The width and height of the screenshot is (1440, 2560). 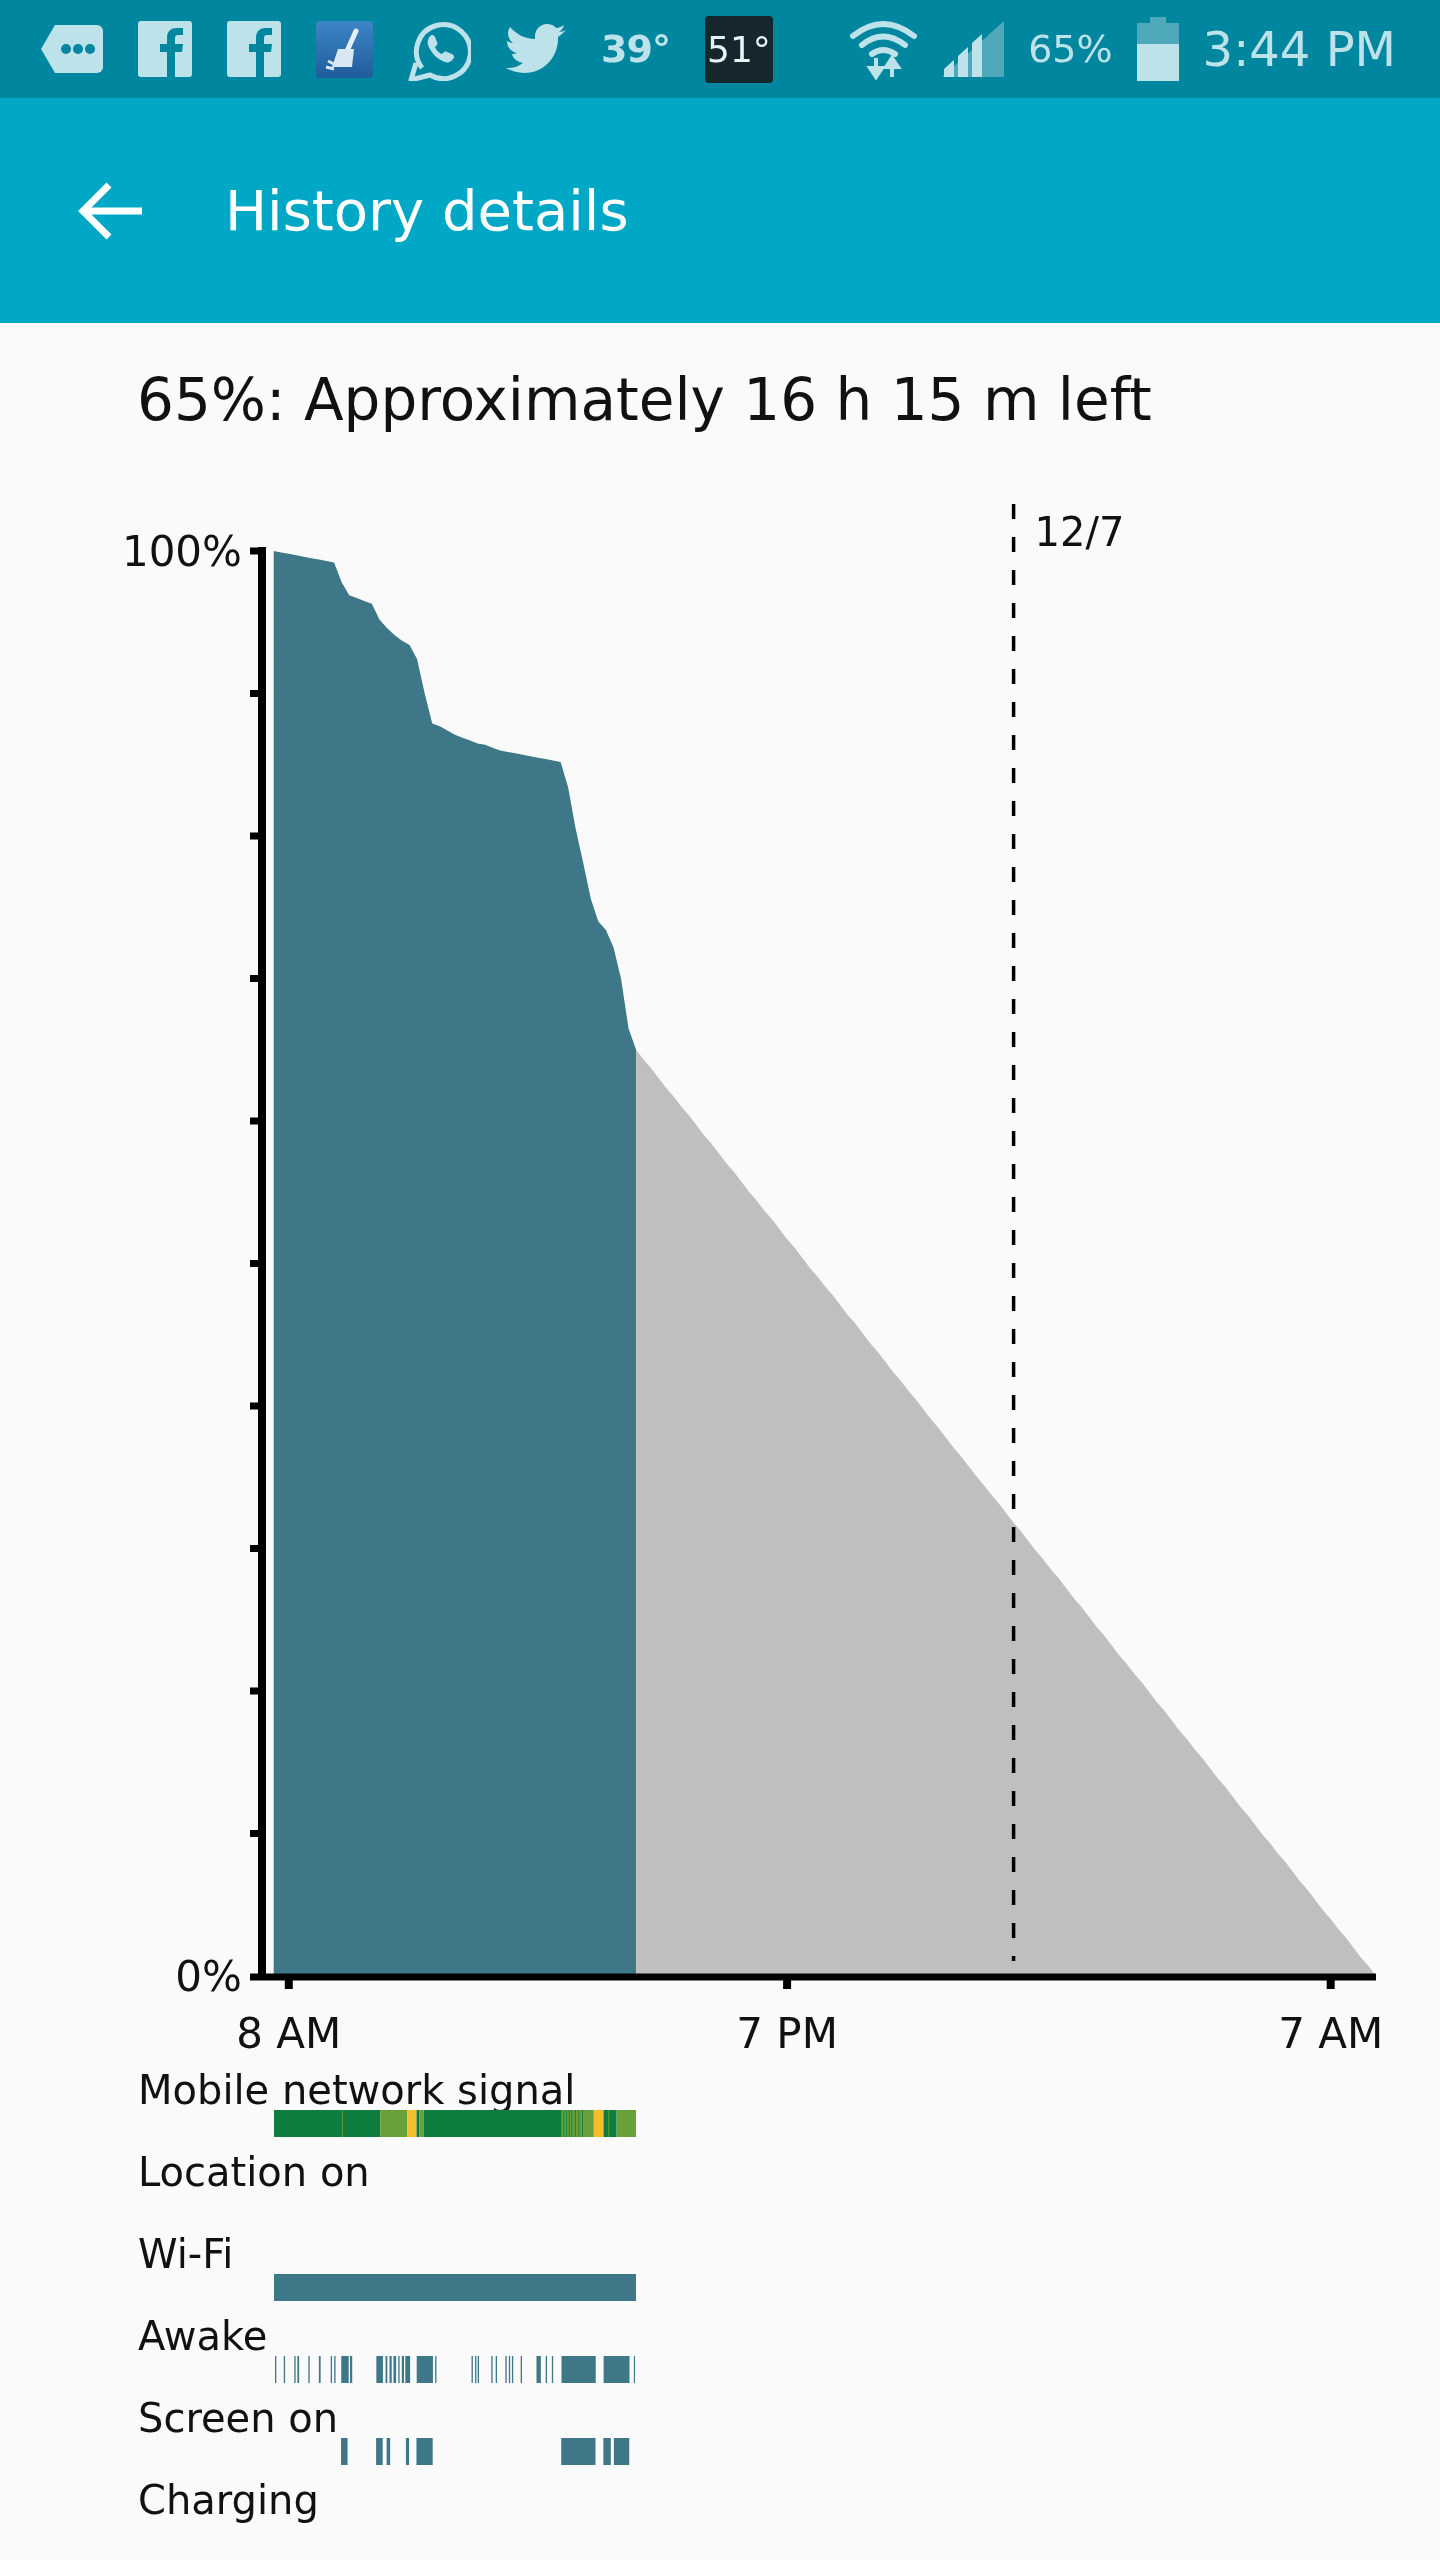 What do you see at coordinates (186, 2254) in the screenshot?
I see `activity-label: Wi-Fi` at bounding box center [186, 2254].